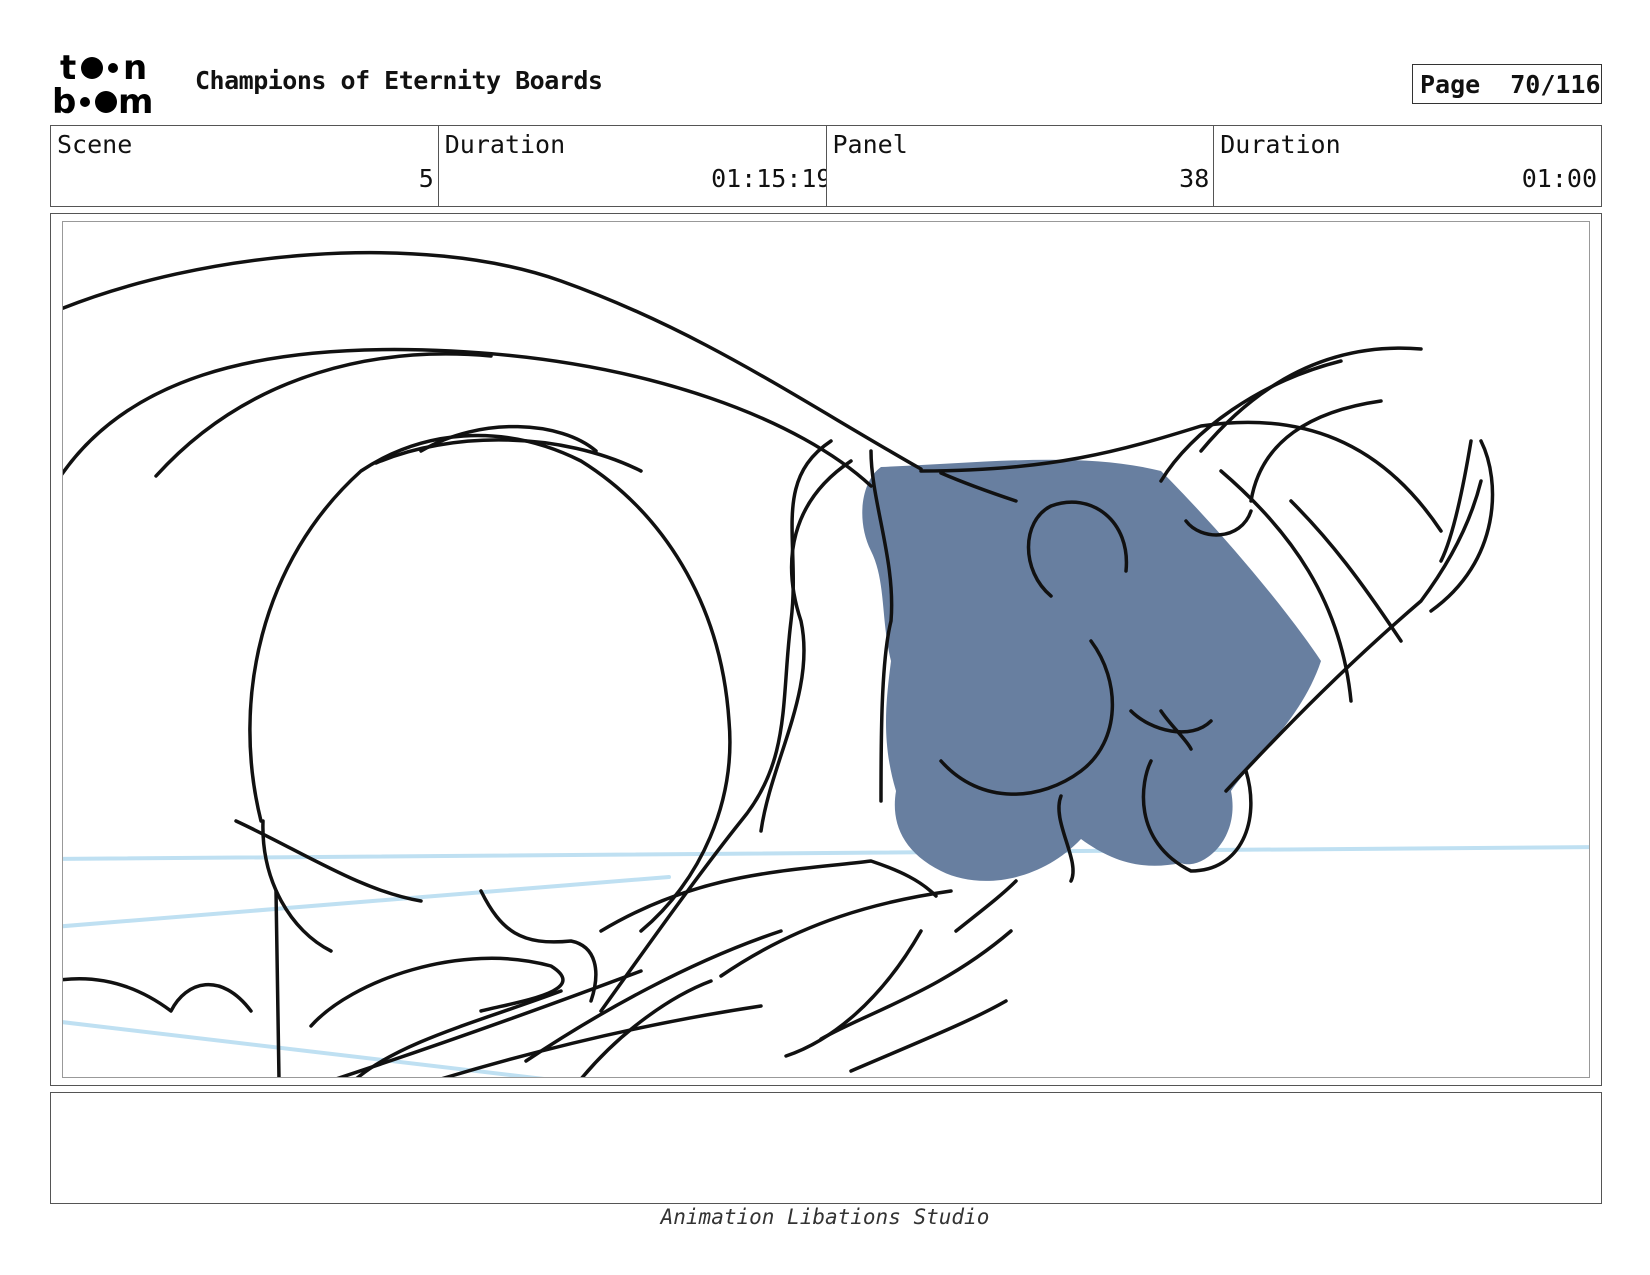  Describe the element at coordinates (1194, 178) in the screenshot. I see `panel-value: 38` at that location.